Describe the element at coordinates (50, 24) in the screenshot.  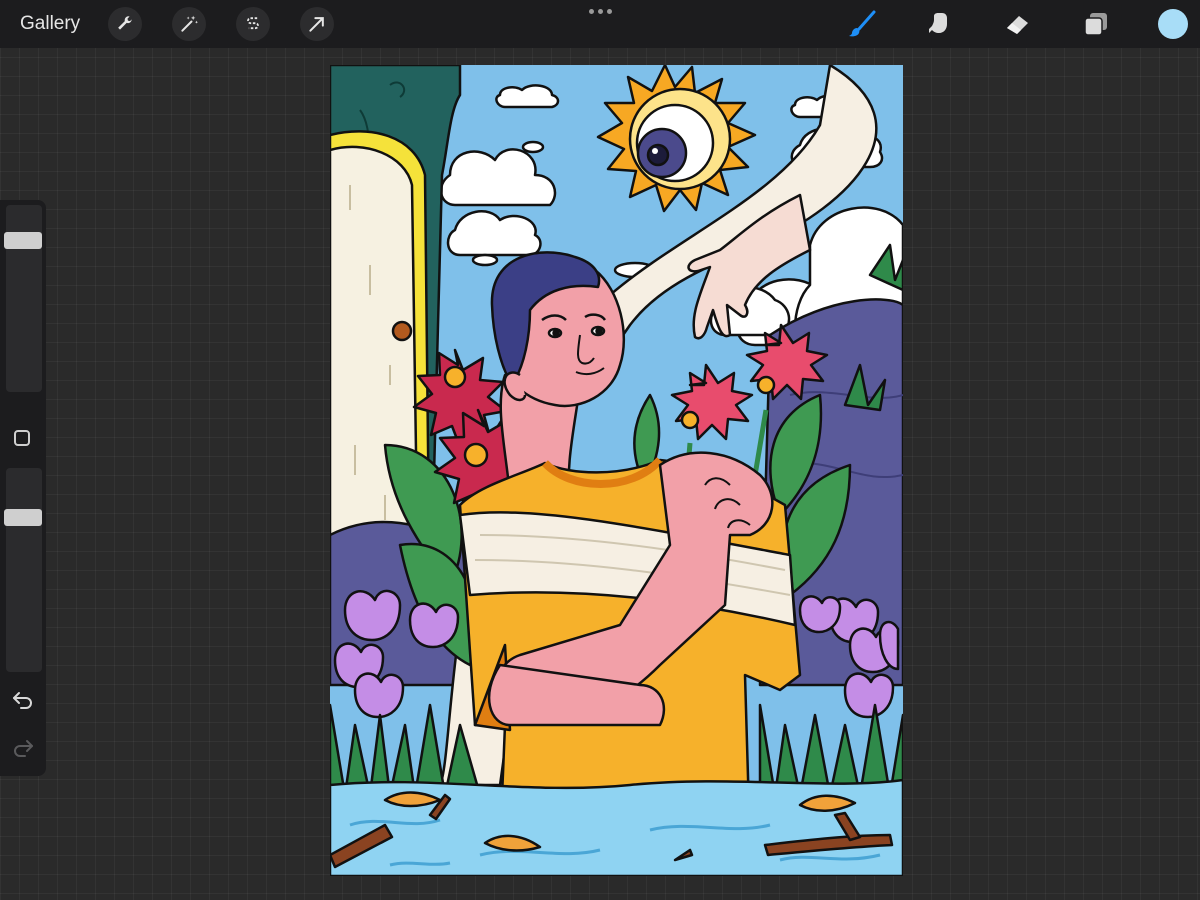
I see `gallery-button: Gallery` at that location.